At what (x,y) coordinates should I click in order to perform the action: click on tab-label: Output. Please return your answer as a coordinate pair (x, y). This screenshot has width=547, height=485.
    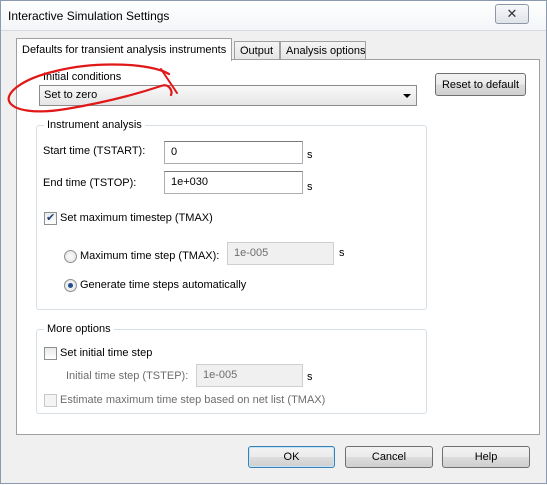
    Looking at the image, I should click on (257, 51).